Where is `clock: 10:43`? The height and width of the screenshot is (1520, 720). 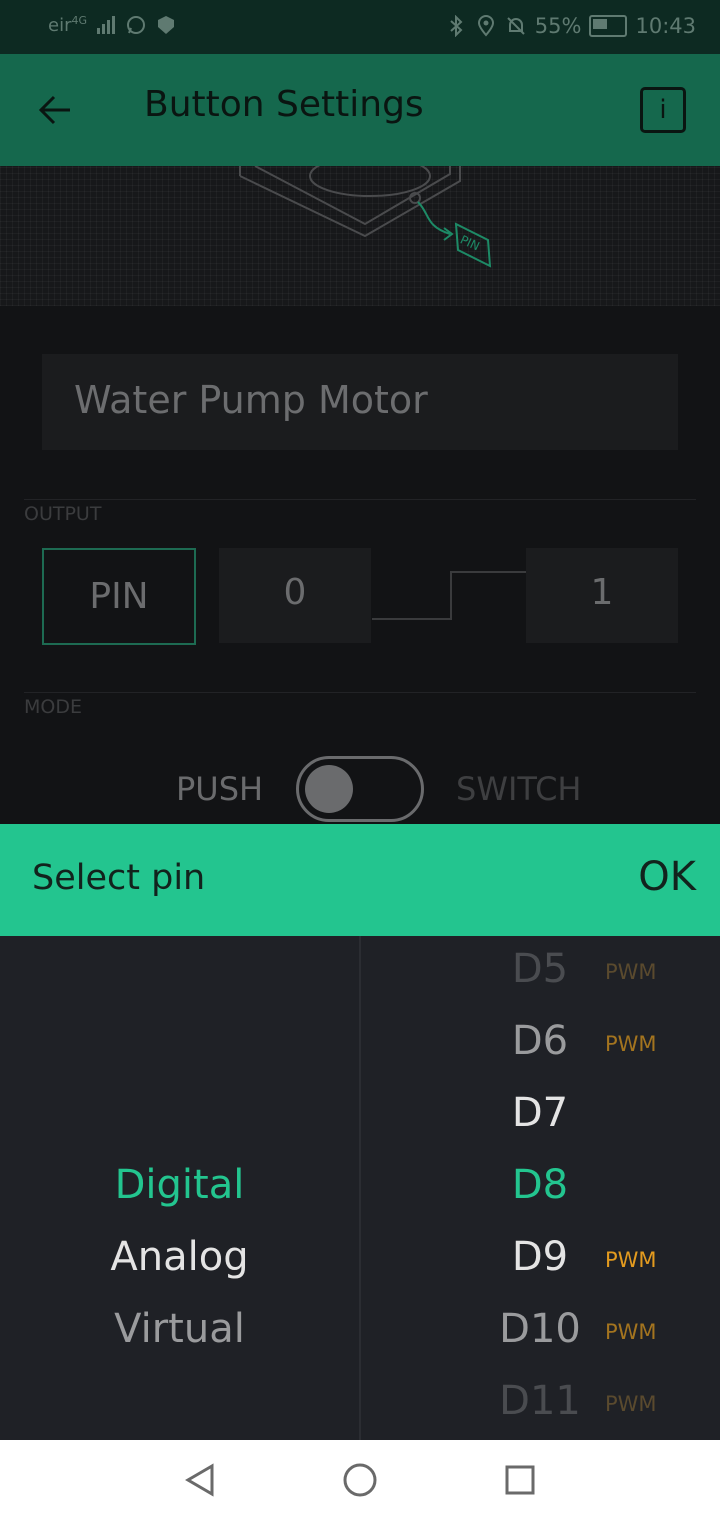 clock: 10:43 is located at coordinates (665, 26).